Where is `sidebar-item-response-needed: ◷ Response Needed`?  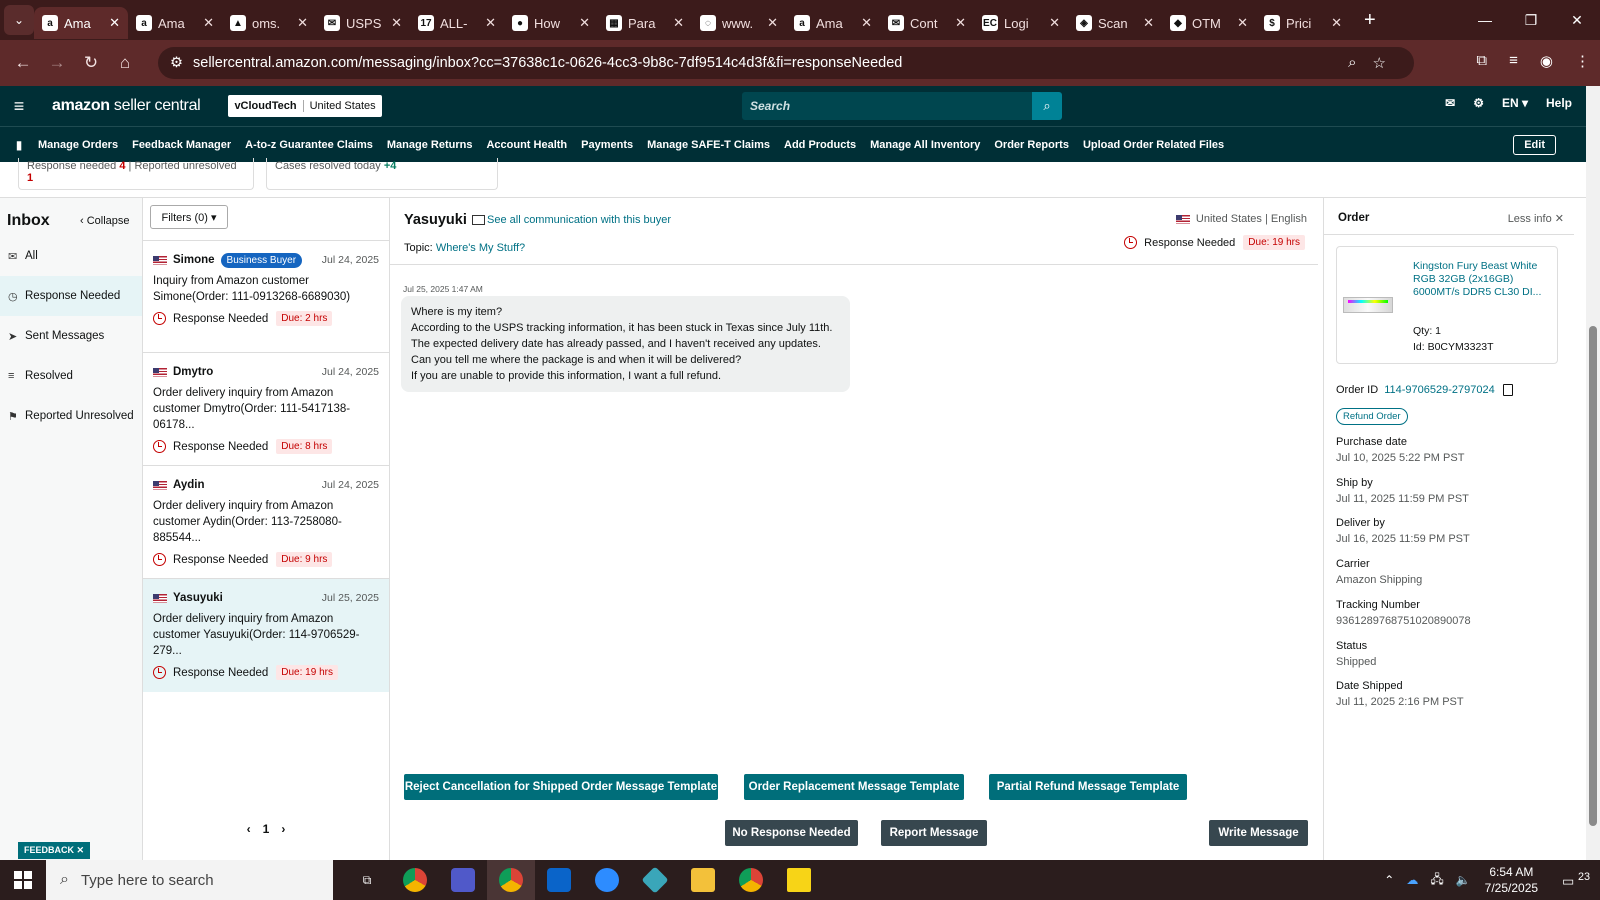
sidebar-item-response-needed: ◷ Response Needed is located at coordinates (71, 296).